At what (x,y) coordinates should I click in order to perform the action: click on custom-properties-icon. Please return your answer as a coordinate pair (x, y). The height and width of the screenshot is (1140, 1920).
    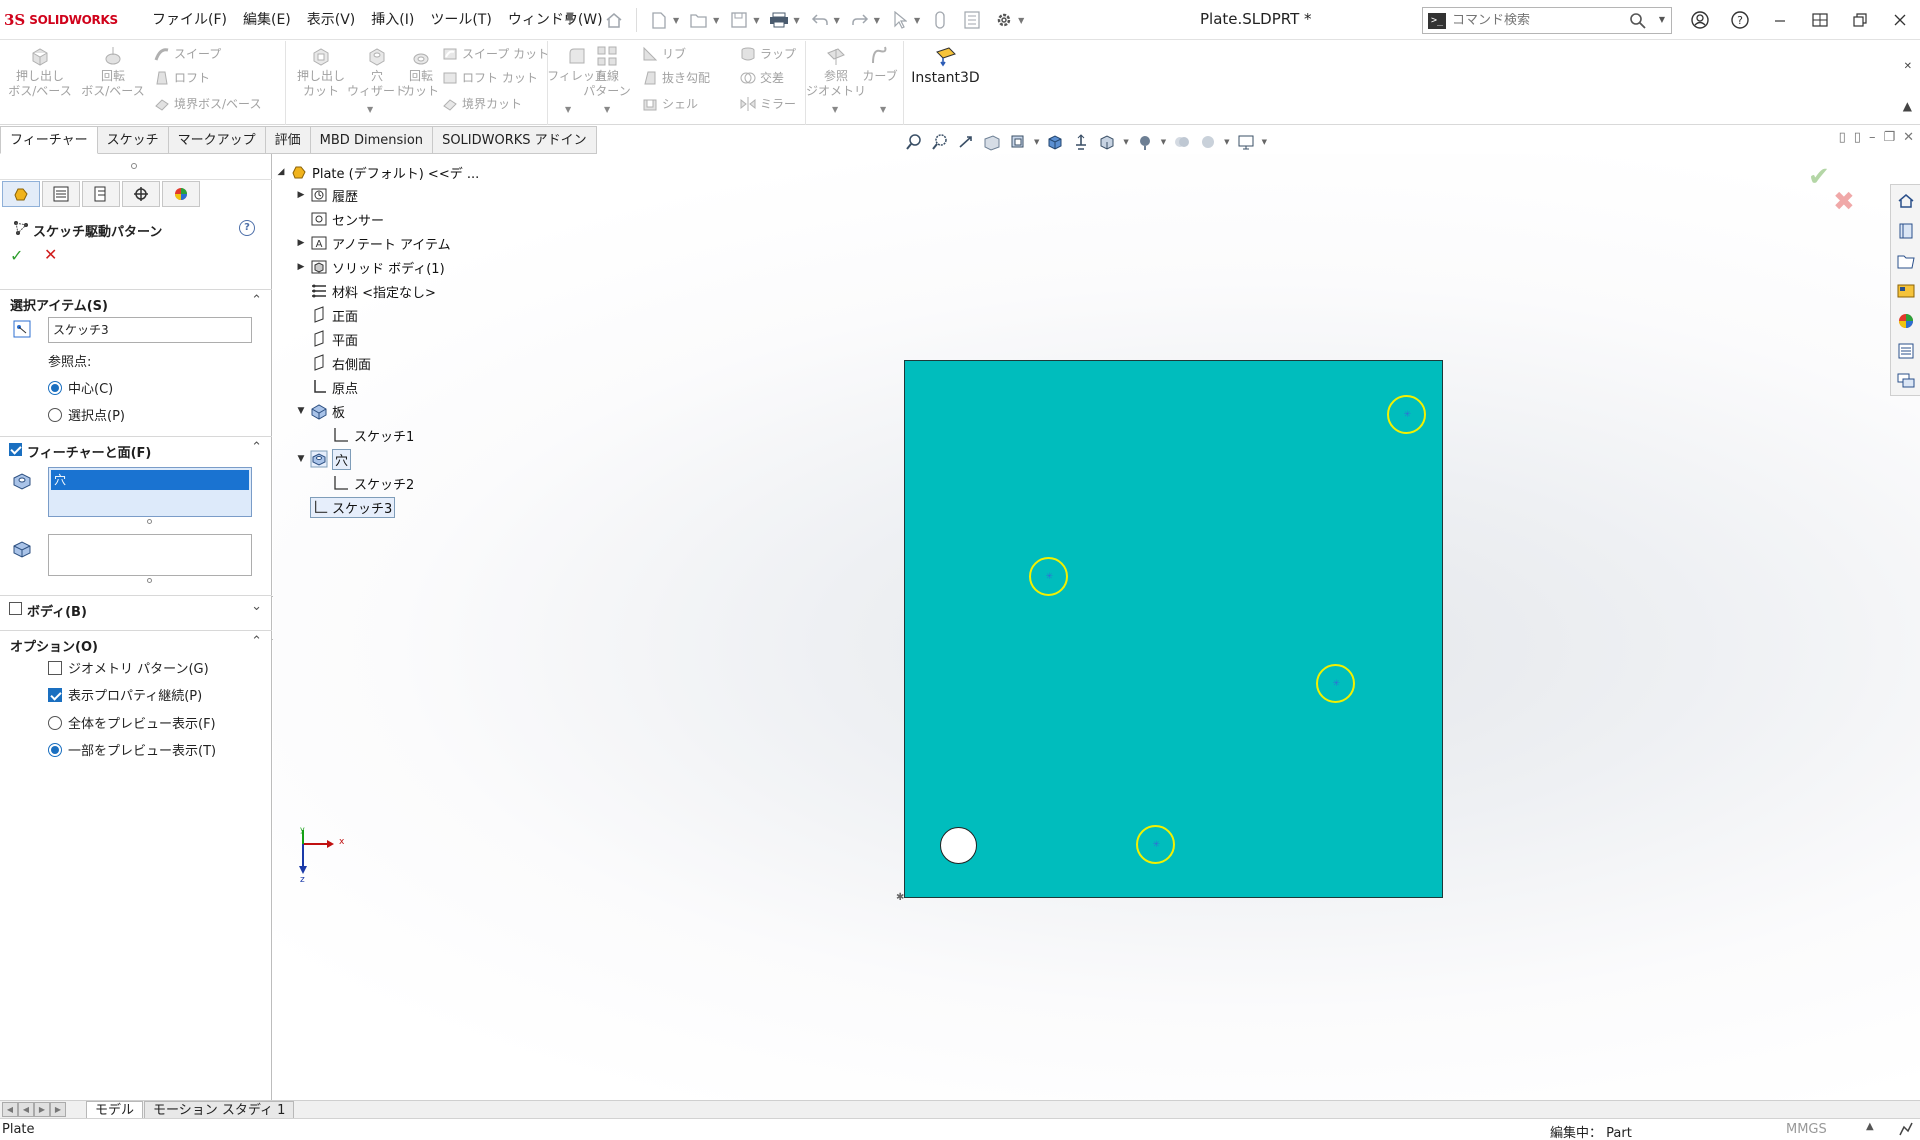
    Looking at the image, I should click on (1906, 351).